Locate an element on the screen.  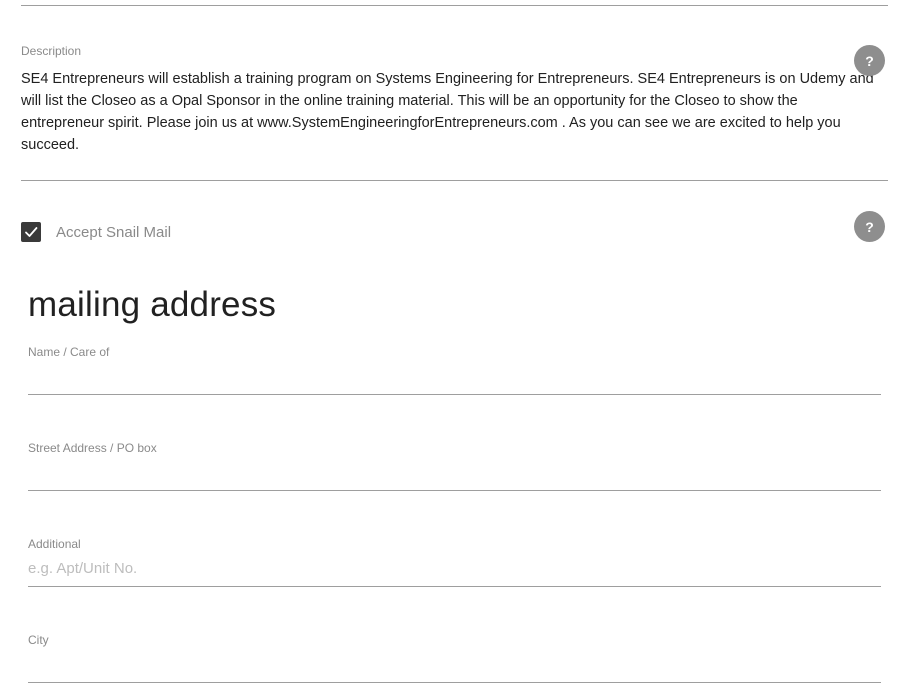
name-care-of-input is located at coordinates (454, 377).